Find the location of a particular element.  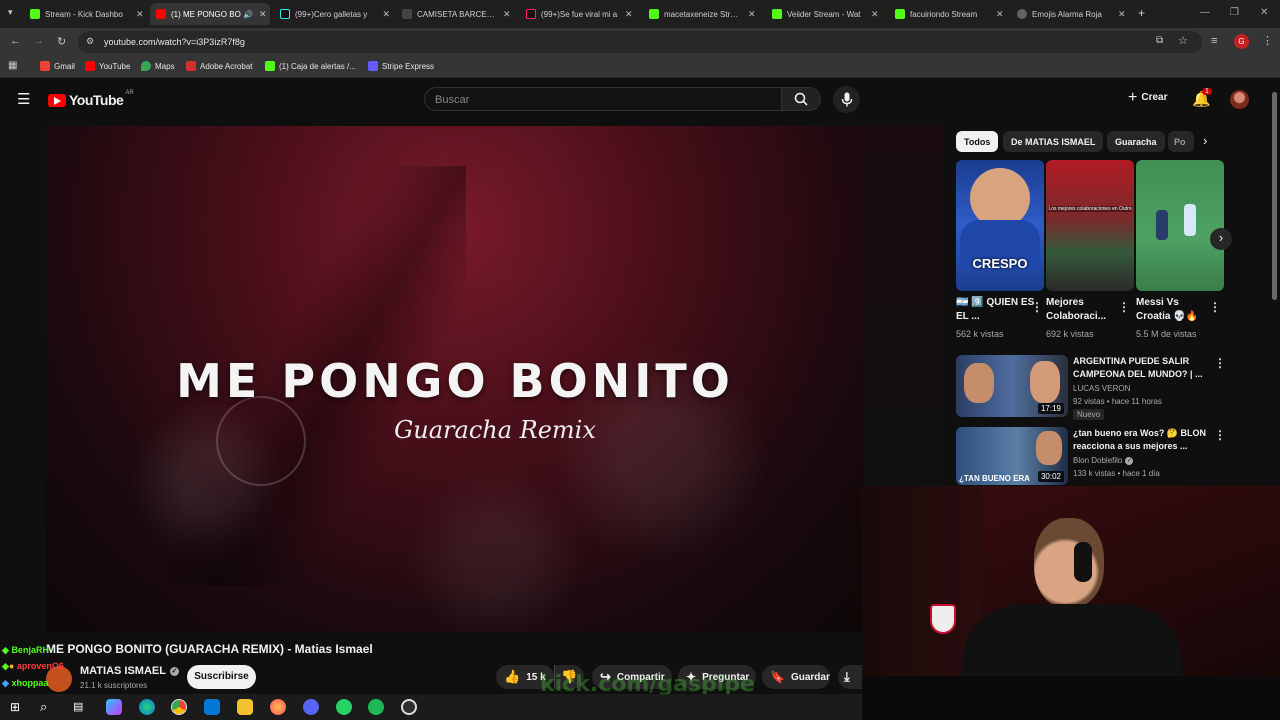

chip-todos: Todos is located at coordinates (977, 141).